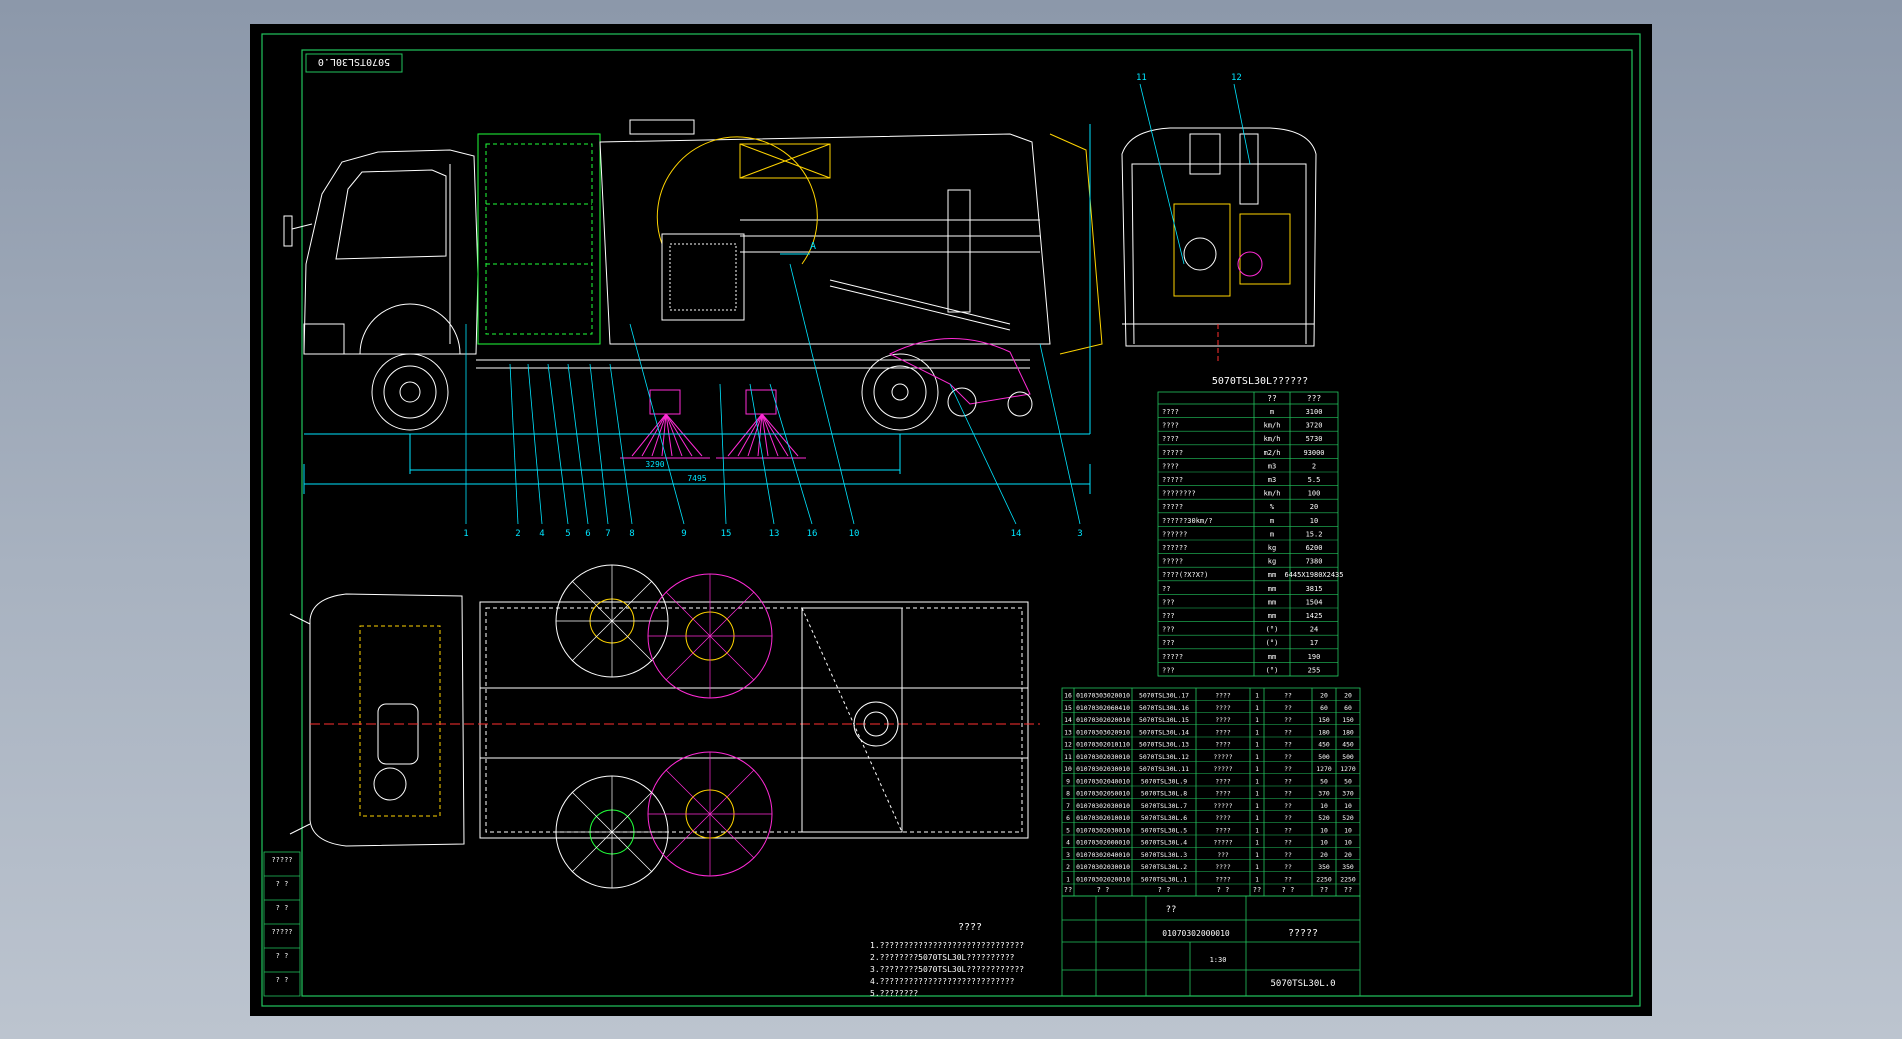 Image resolution: width=1902 pixels, height=1039 pixels. I want to click on spec-row-unit: (°), so click(1272, 643).